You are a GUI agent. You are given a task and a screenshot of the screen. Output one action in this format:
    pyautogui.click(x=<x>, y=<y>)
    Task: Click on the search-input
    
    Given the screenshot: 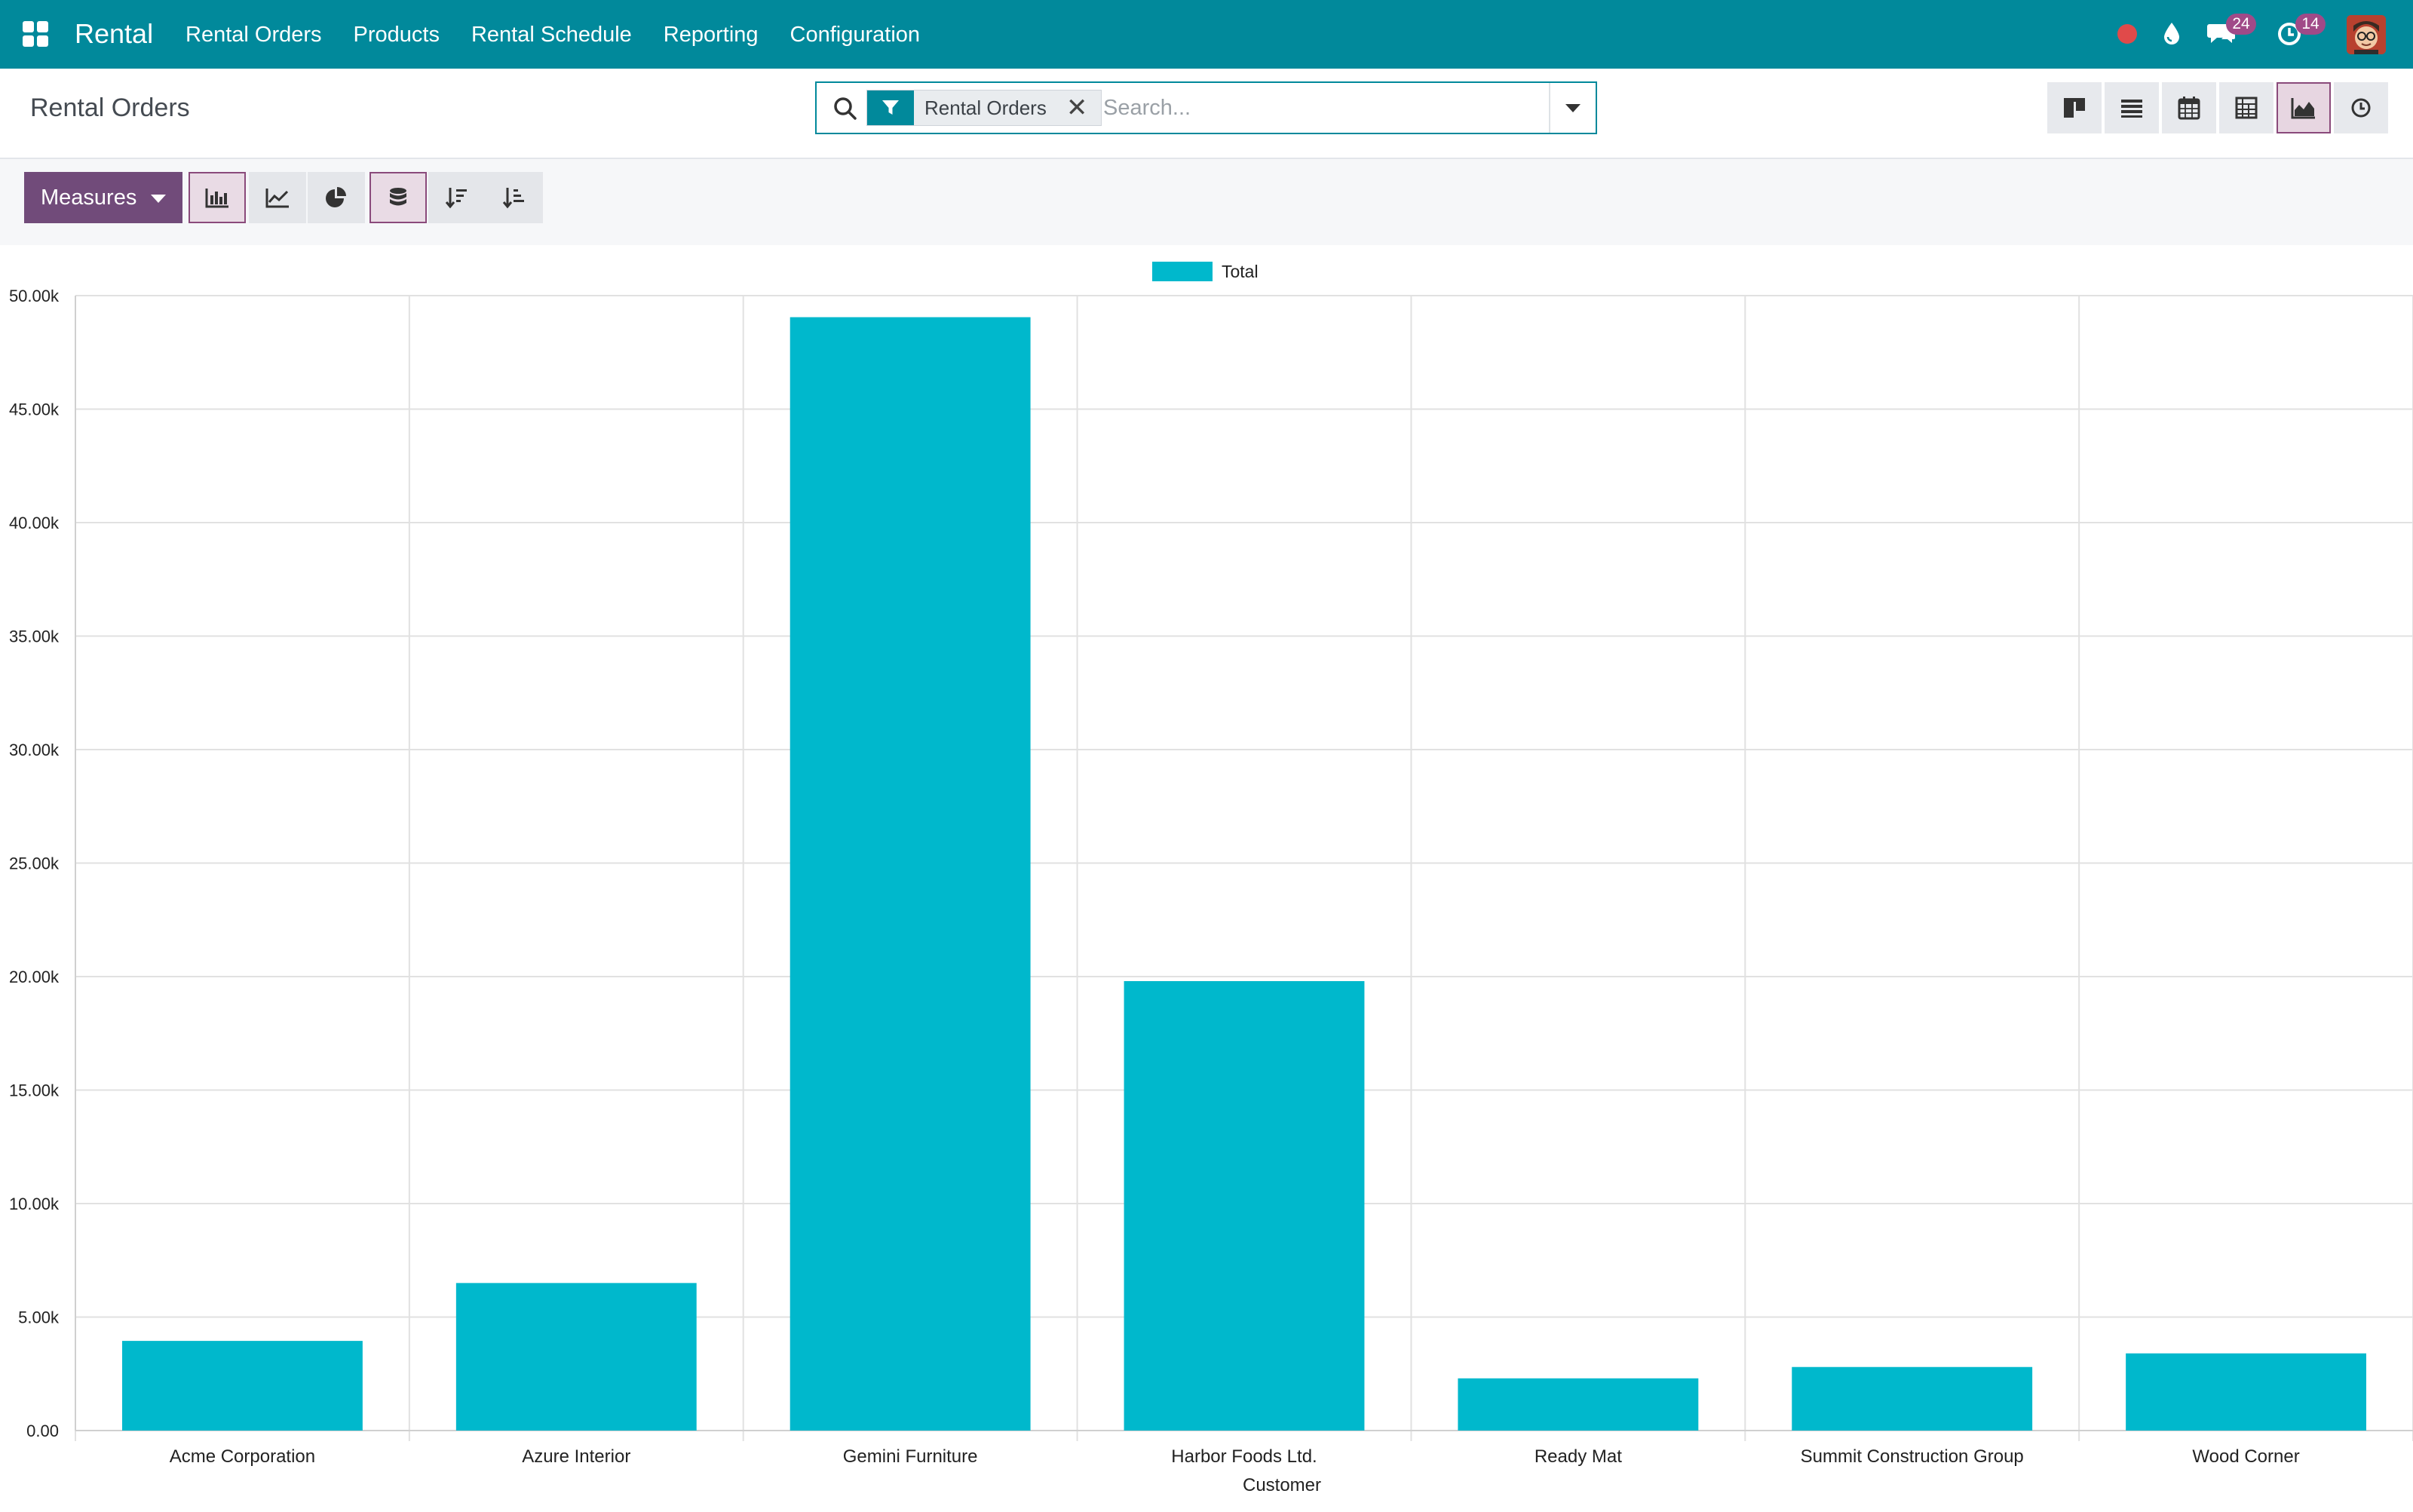 What is the action you would take?
    pyautogui.click(x=1314, y=108)
    